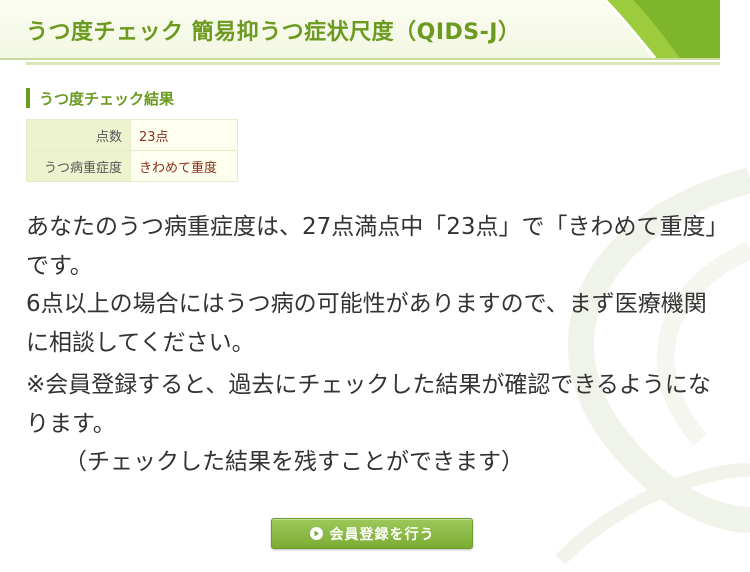  Describe the element at coordinates (107, 98) in the screenshot. I see `result-section-title: うつ度チェック結果` at that location.